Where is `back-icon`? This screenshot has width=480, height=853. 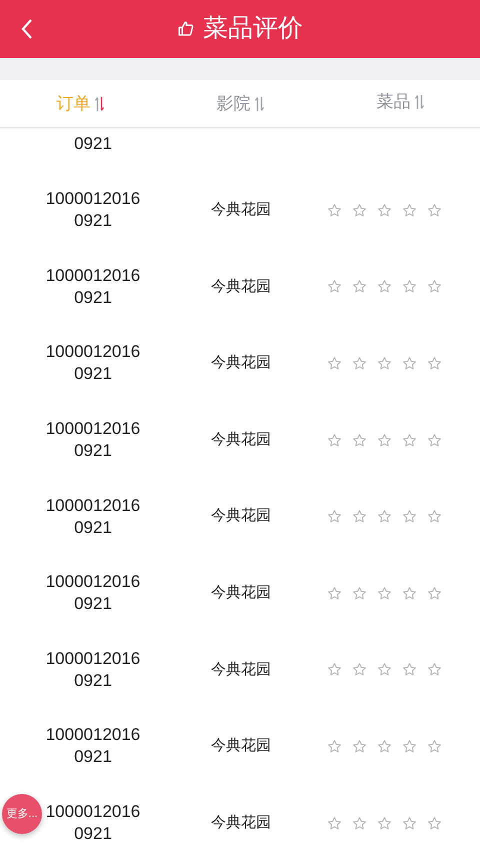 back-icon is located at coordinates (27, 29).